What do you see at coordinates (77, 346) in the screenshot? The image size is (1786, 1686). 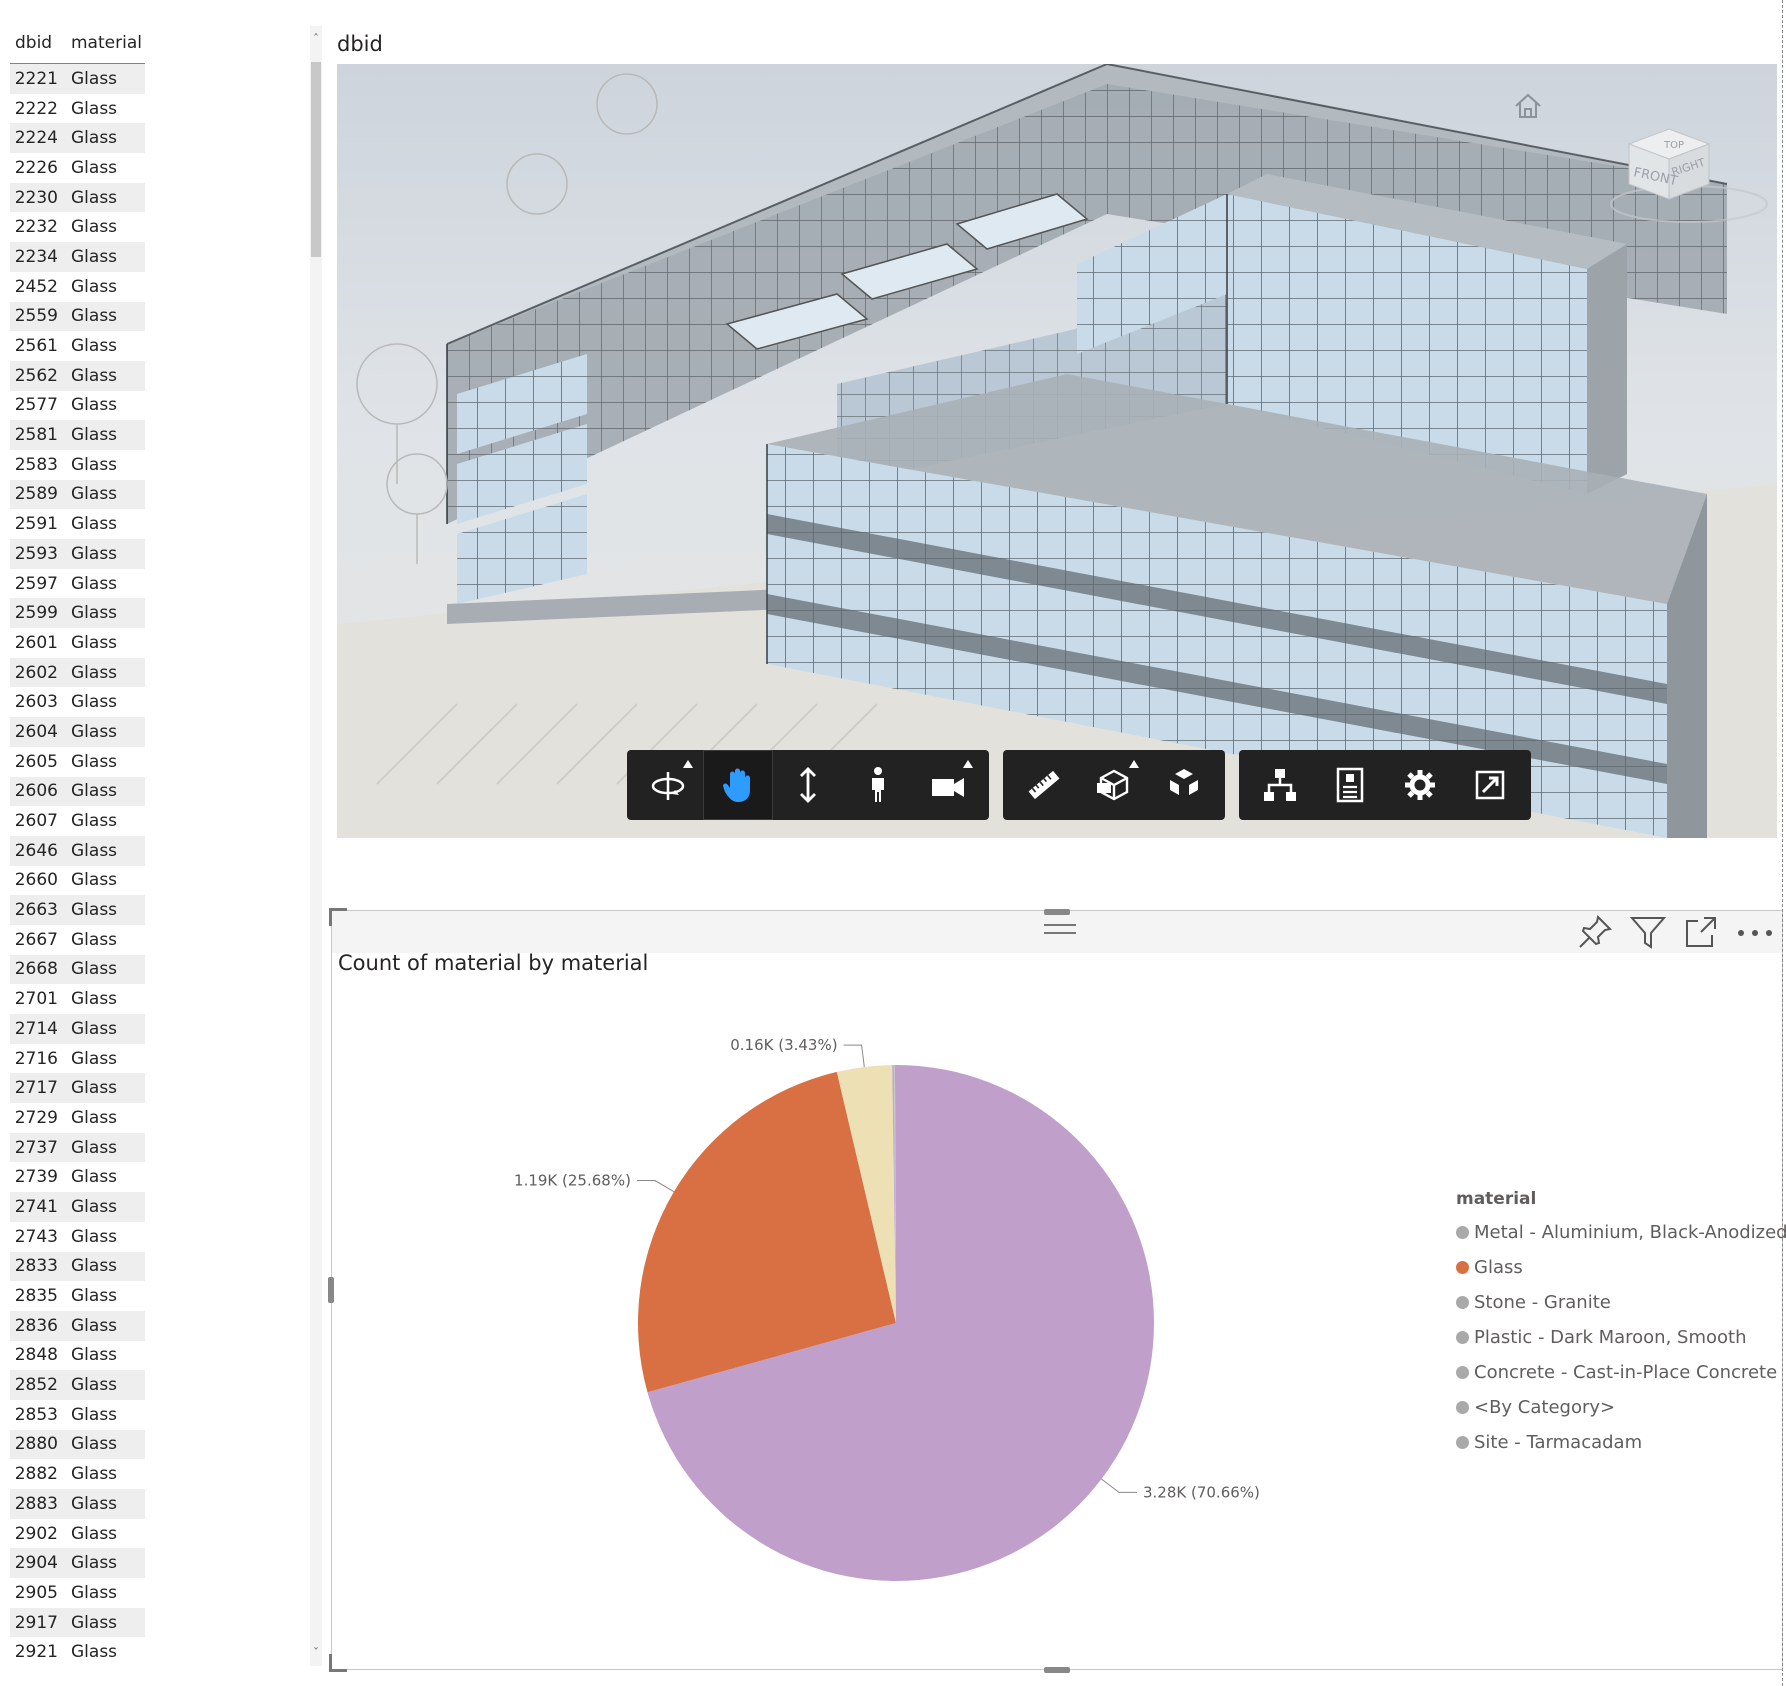 I see `table-row: 2561 Glass` at bounding box center [77, 346].